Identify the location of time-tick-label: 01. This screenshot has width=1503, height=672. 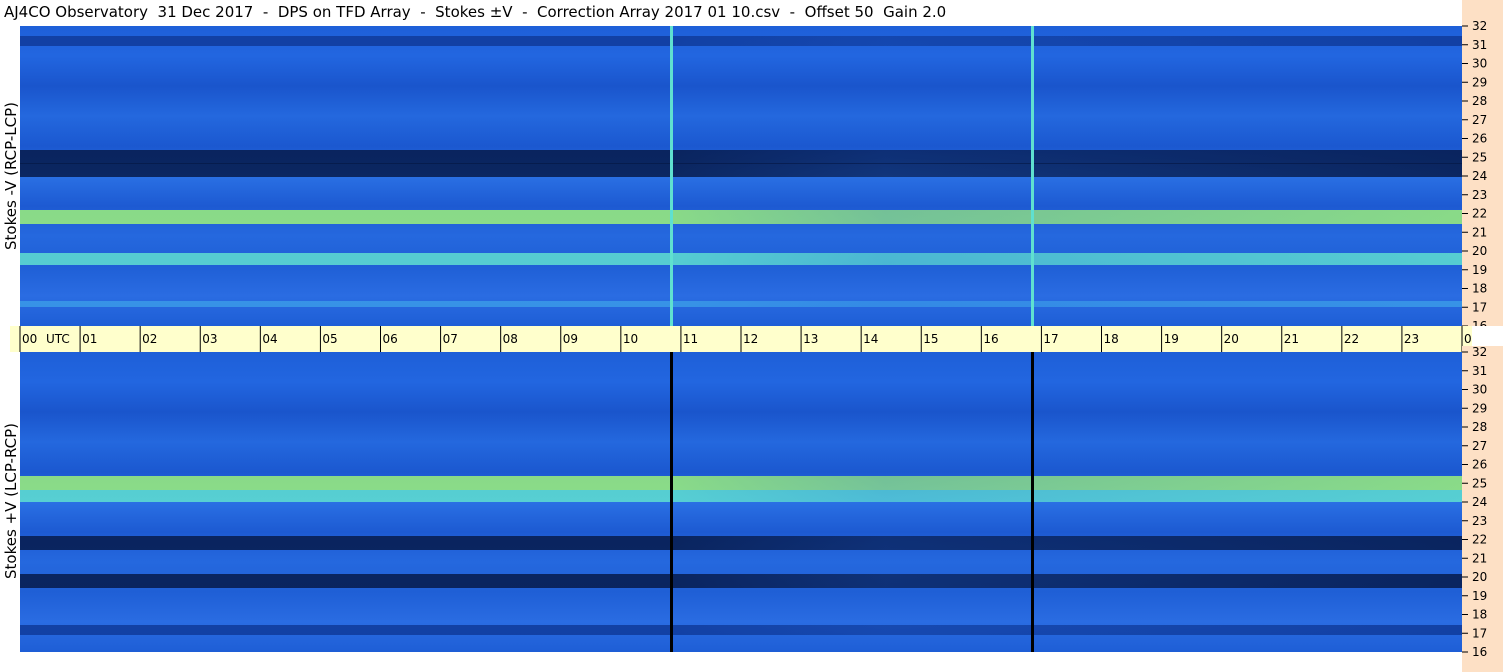
(89, 339).